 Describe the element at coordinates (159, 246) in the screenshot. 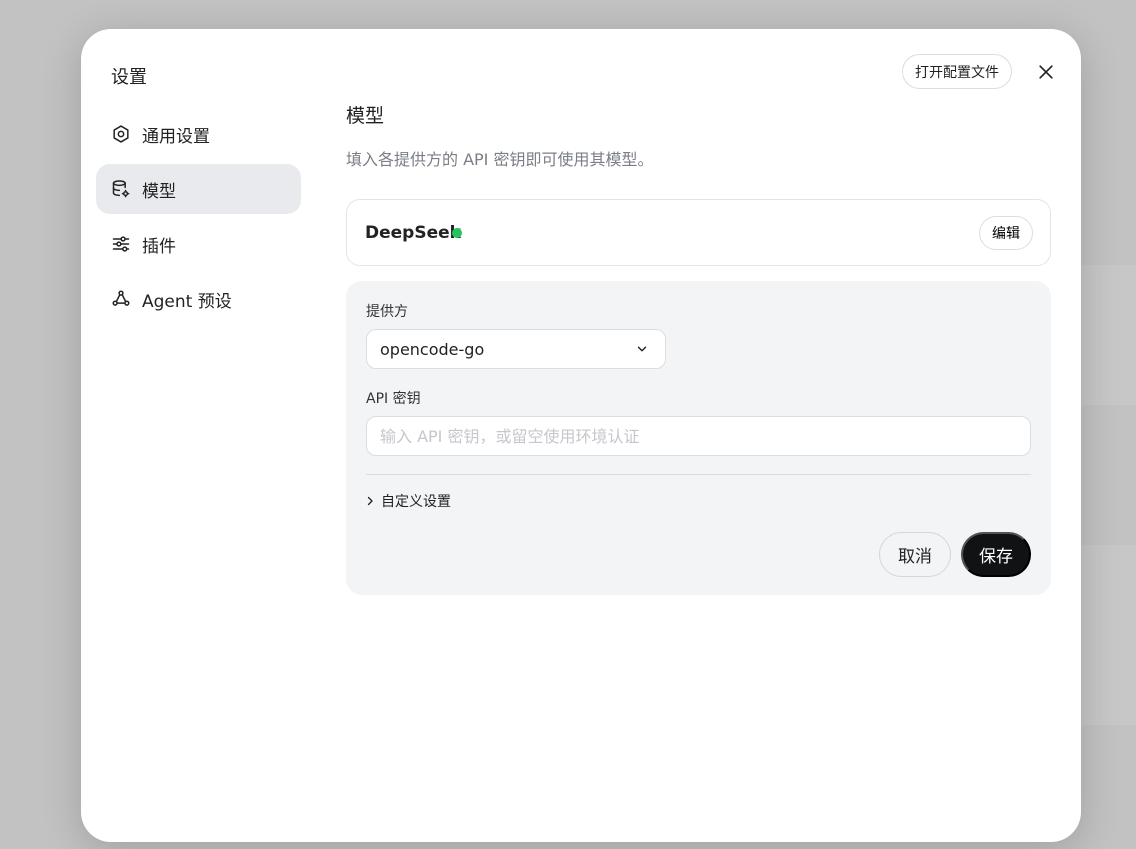

I see `nav-item-label: 插件` at that location.